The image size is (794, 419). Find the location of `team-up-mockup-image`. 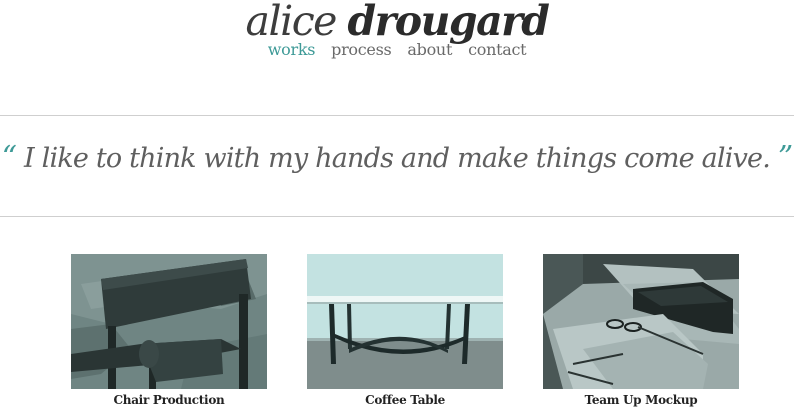

team-up-mockup-image is located at coordinates (641, 321).